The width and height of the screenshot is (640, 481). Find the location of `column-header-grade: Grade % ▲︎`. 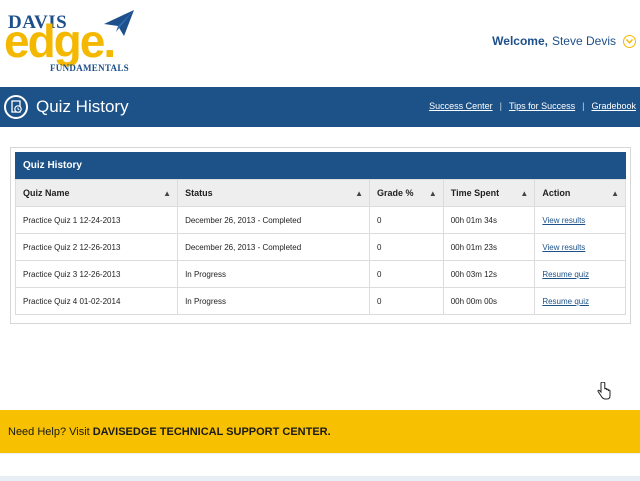

column-header-grade: Grade % ▲︎ is located at coordinates (406, 193).